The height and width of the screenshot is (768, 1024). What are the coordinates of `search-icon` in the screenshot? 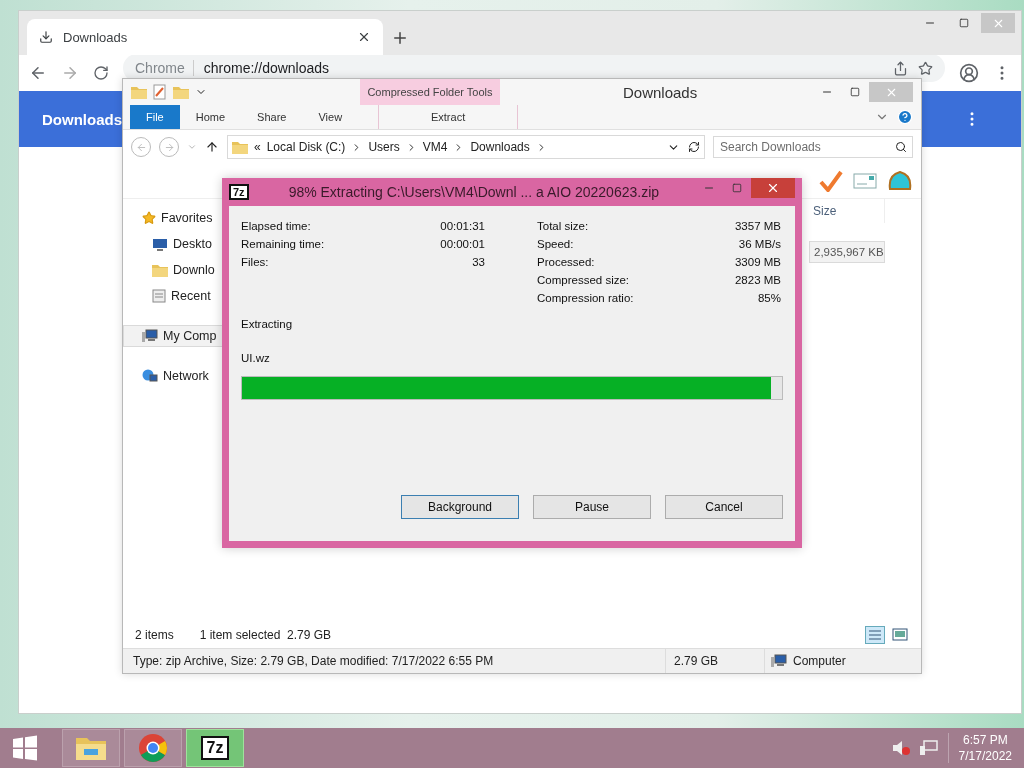 It's located at (901, 147).